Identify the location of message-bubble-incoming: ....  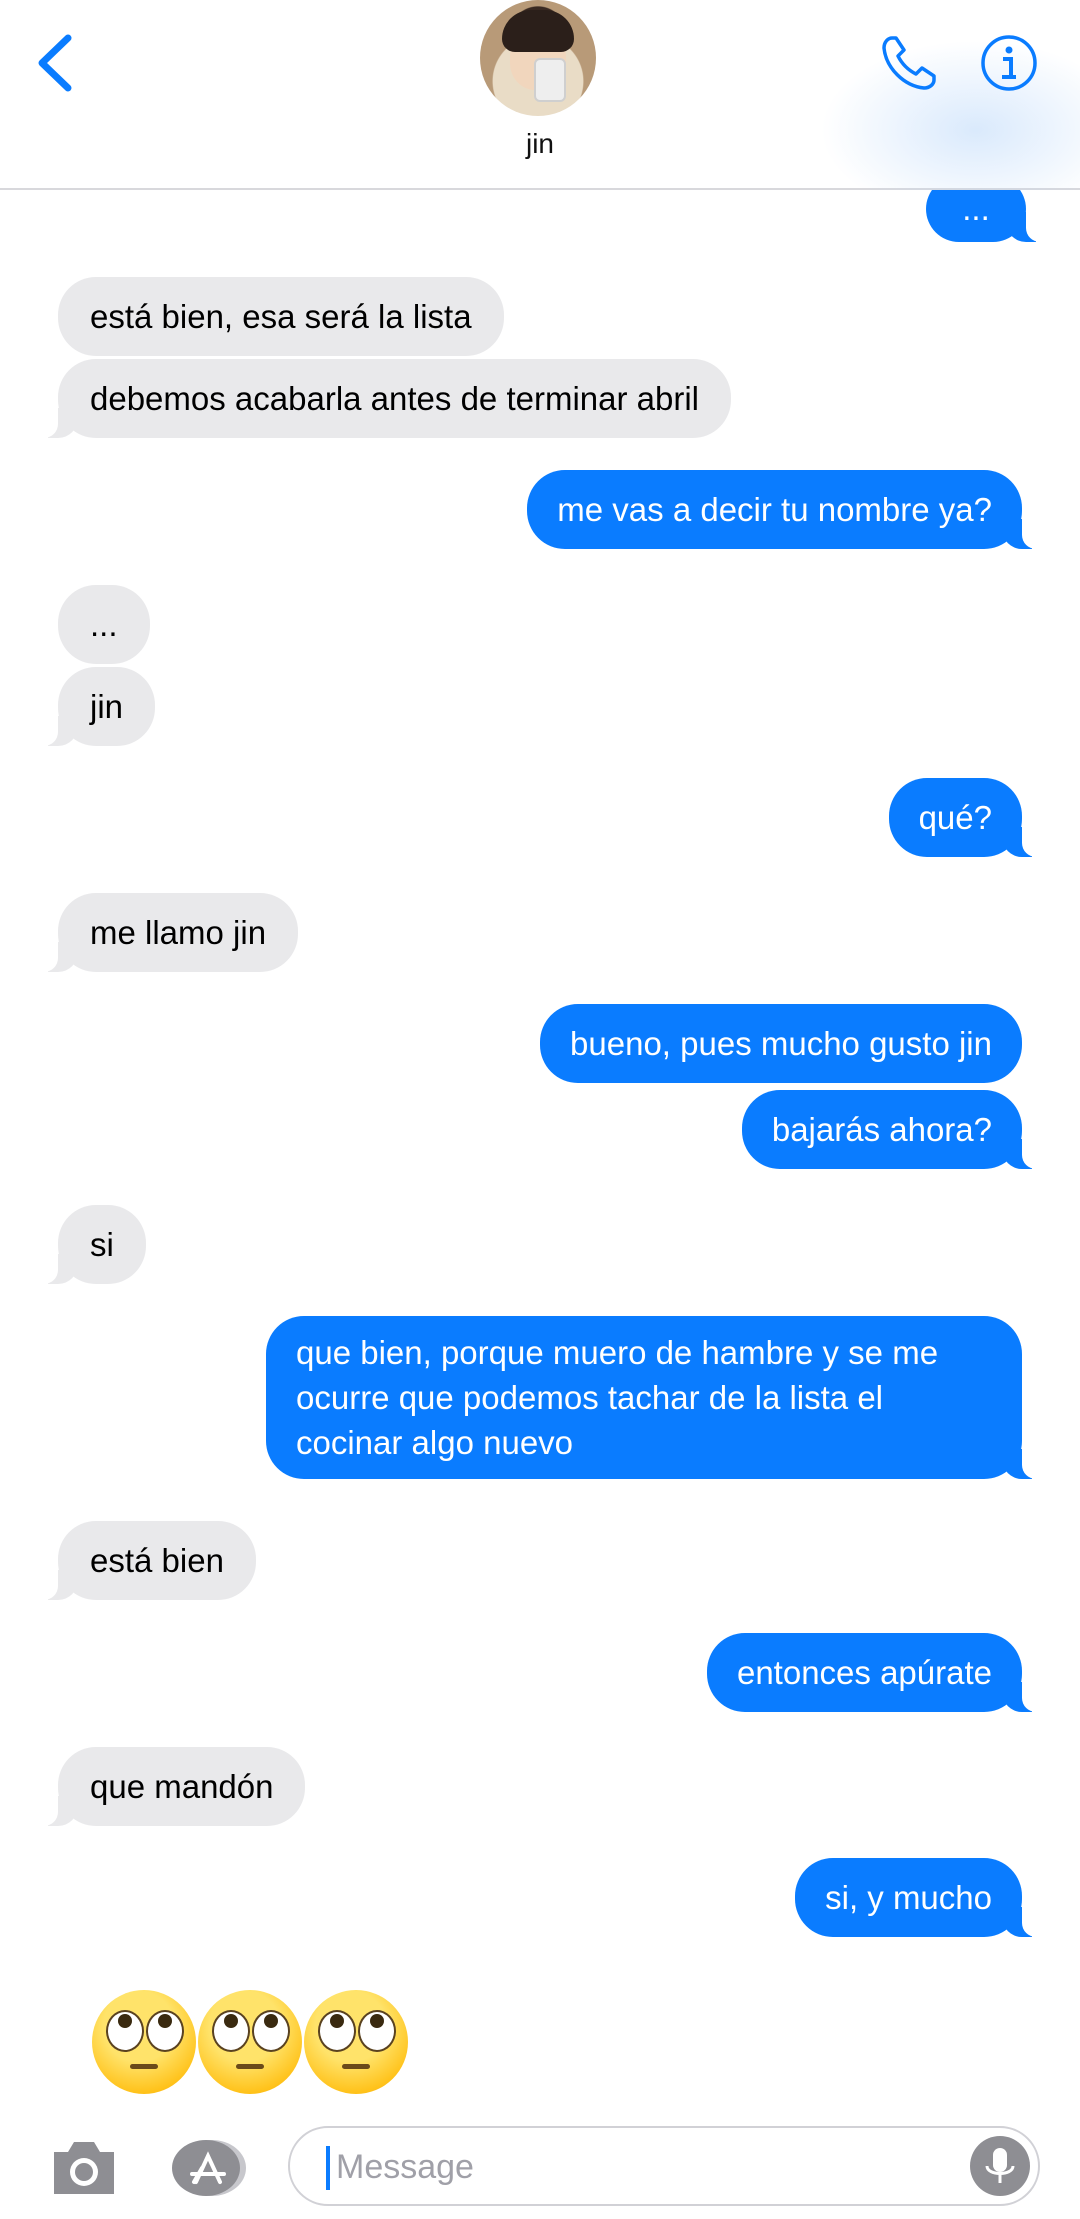
(104, 624).